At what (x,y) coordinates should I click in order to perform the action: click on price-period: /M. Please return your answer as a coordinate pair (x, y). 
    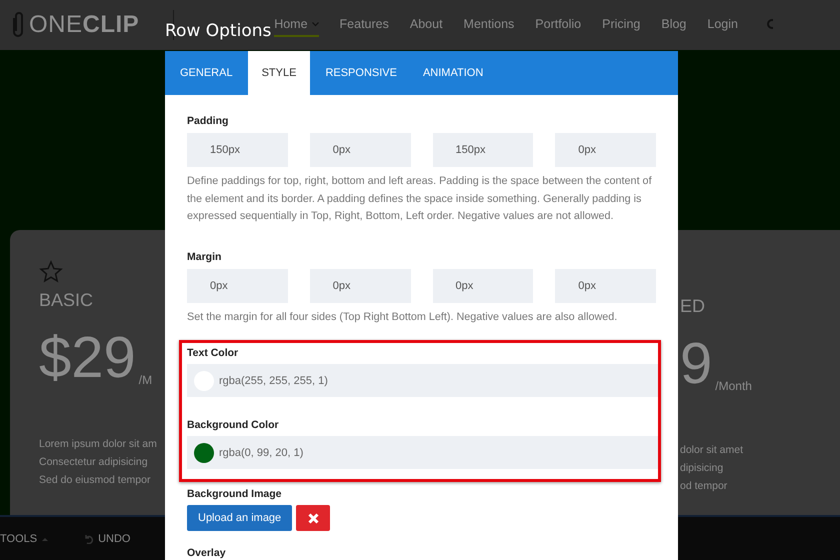
    Looking at the image, I should click on (145, 380).